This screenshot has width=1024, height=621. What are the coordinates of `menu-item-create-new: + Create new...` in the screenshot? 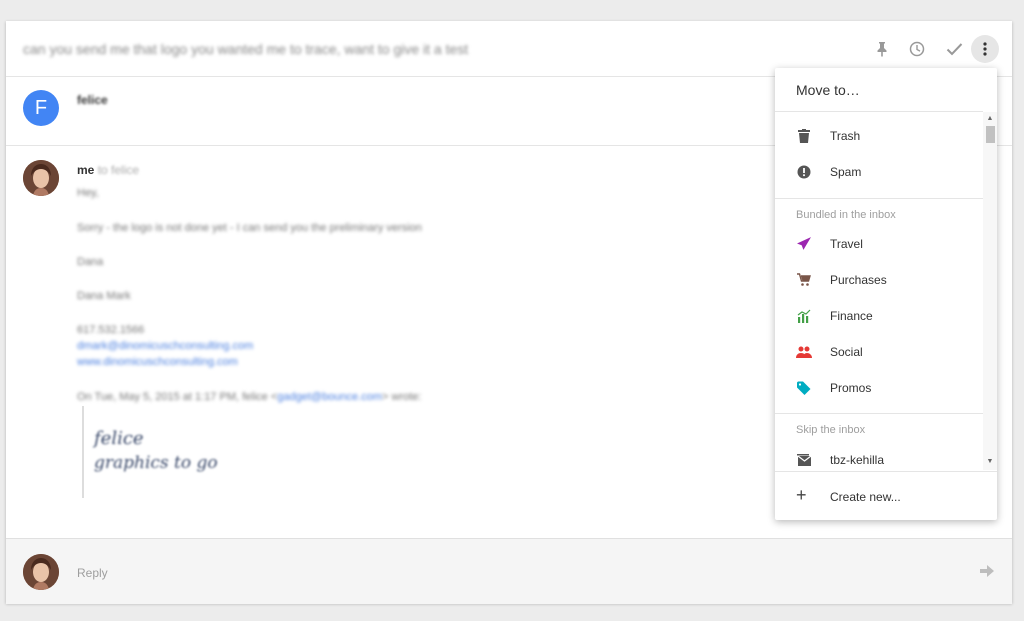 It's located at (886, 496).